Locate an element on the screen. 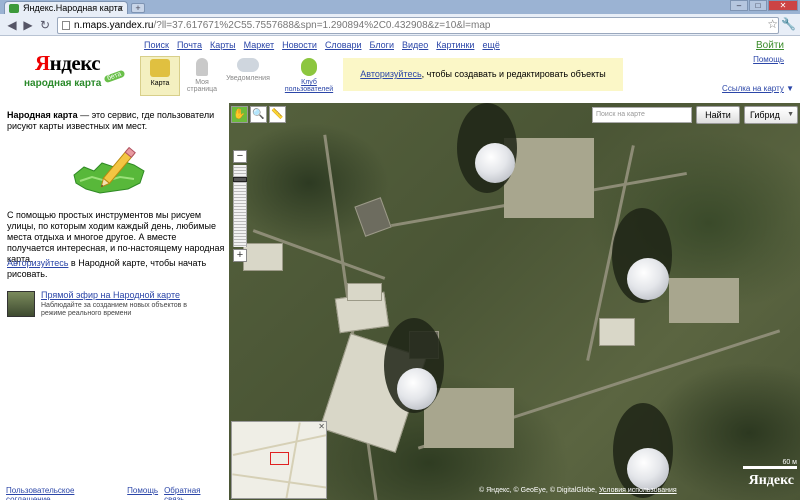  hand-tool-icon: ✋ is located at coordinates (239, 114).